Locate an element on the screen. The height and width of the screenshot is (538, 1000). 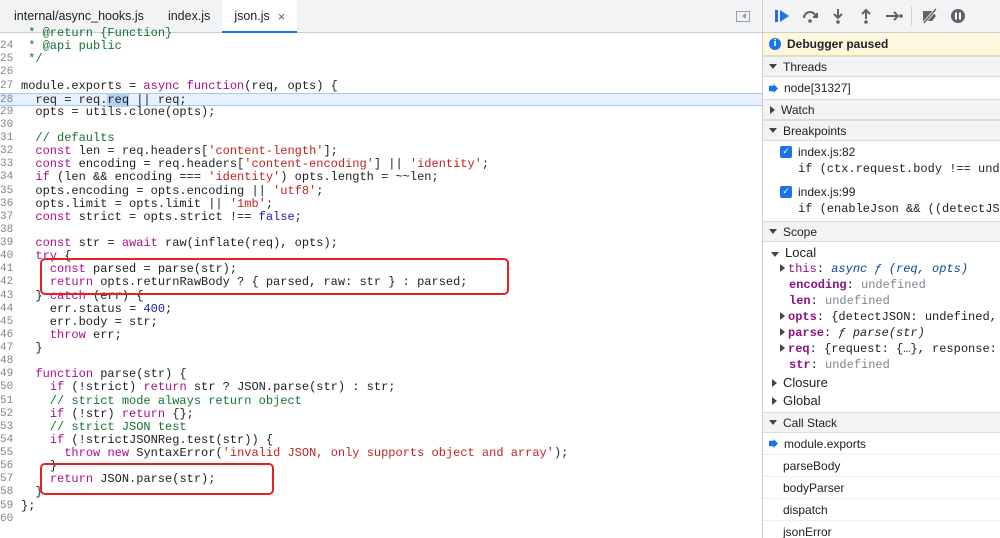
line-number: 53 is located at coordinates (7, 427).